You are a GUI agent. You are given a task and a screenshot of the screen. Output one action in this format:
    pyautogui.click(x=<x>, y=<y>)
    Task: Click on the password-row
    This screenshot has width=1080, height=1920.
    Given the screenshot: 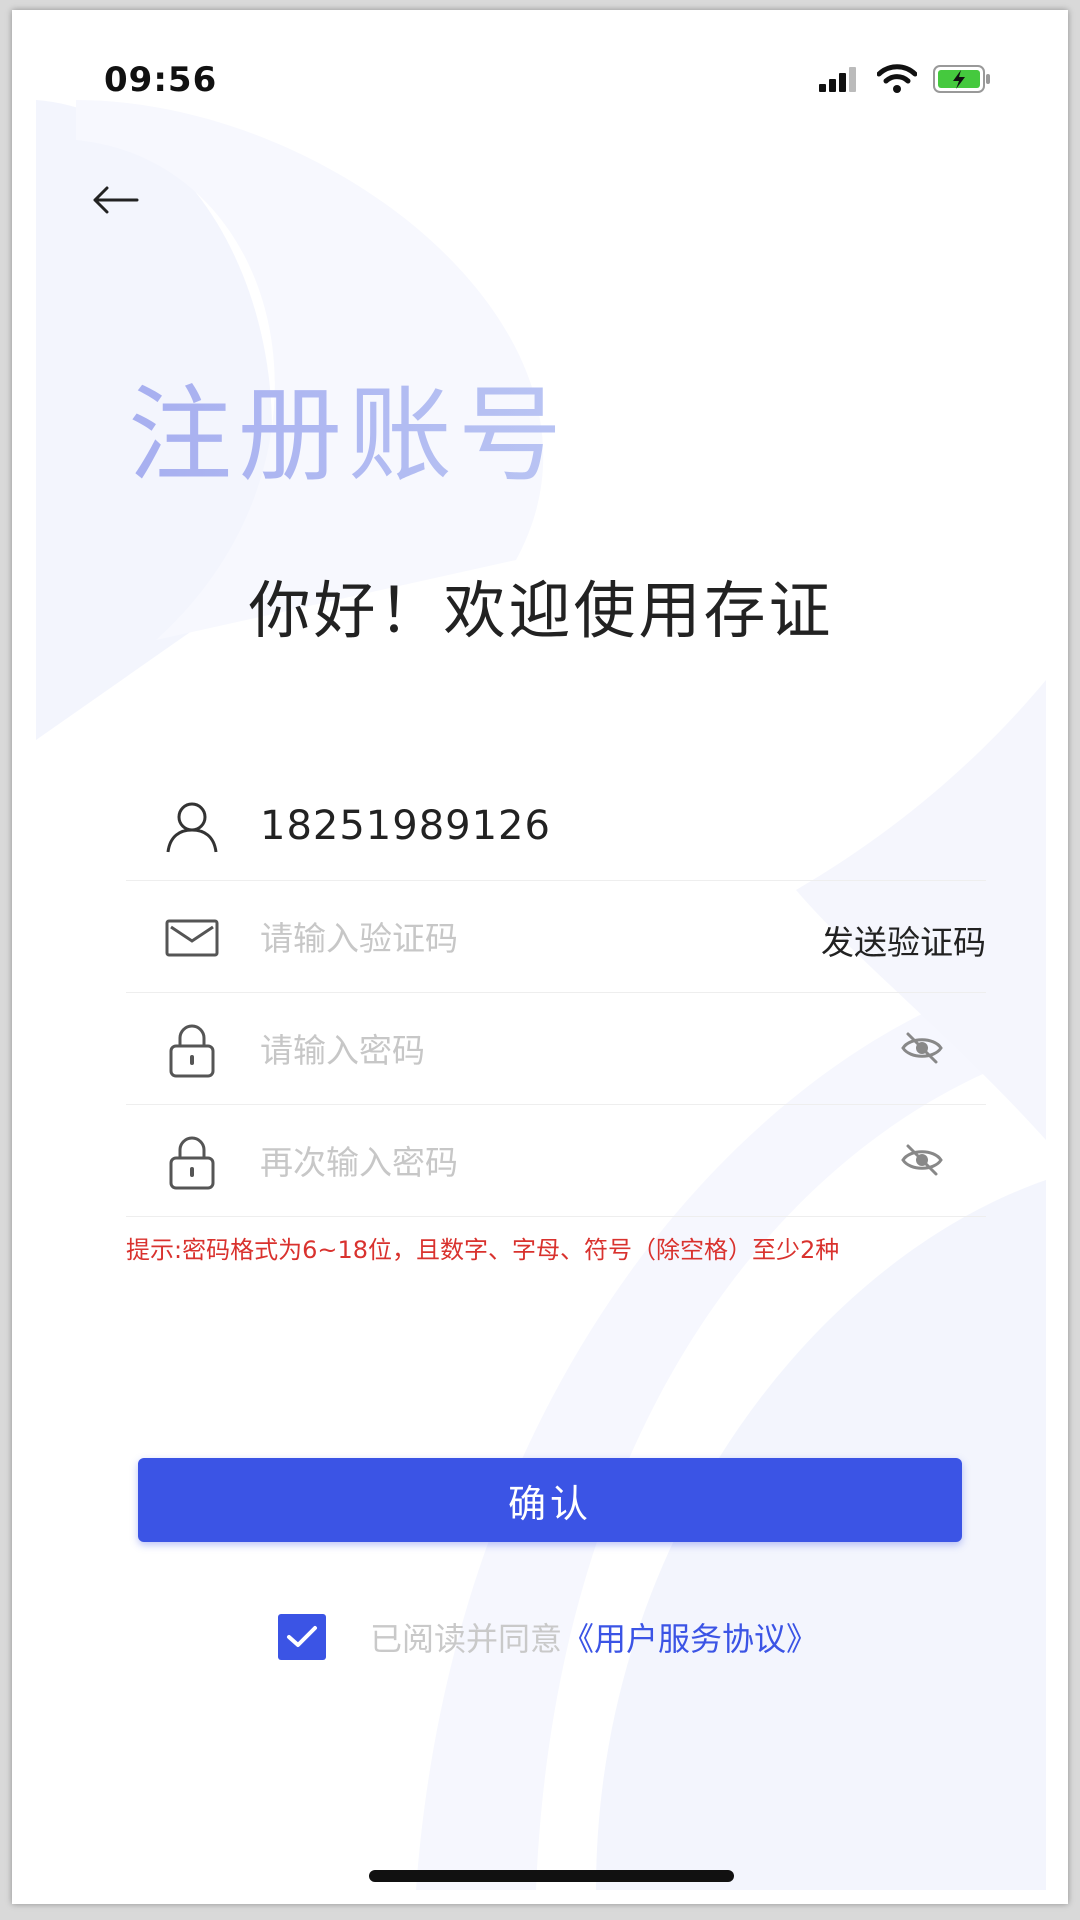 What is the action you would take?
    pyautogui.click(x=556, y=1048)
    